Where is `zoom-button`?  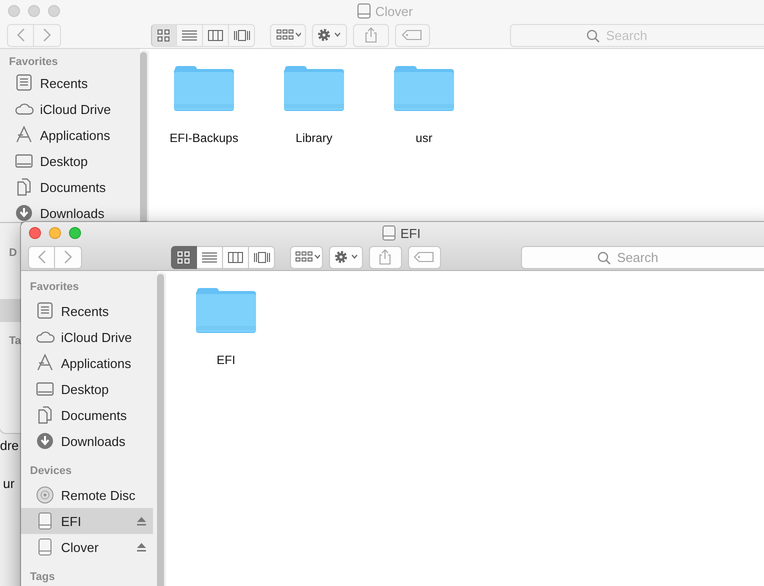
zoom-button is located at coordinates (75, 233).